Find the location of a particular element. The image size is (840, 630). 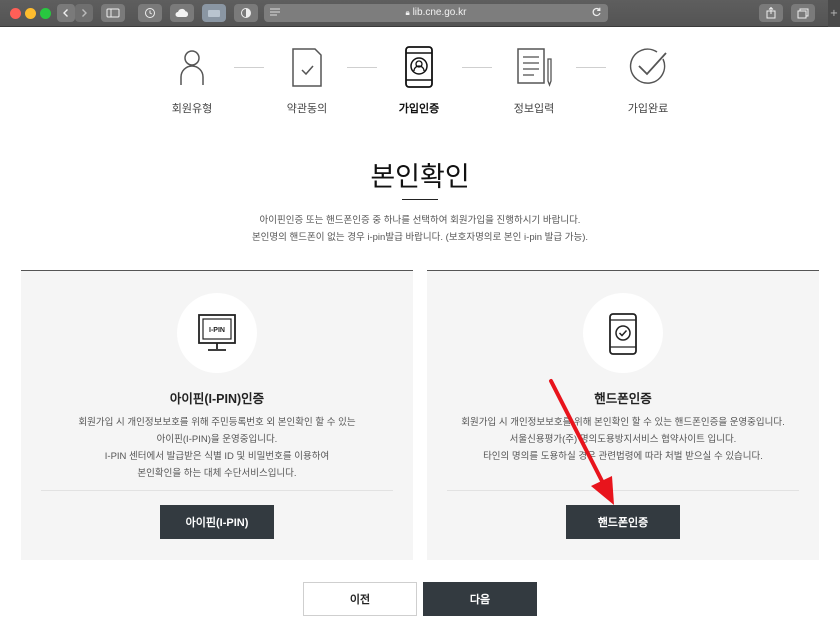

tab-button is located at coordinates (214, 13).